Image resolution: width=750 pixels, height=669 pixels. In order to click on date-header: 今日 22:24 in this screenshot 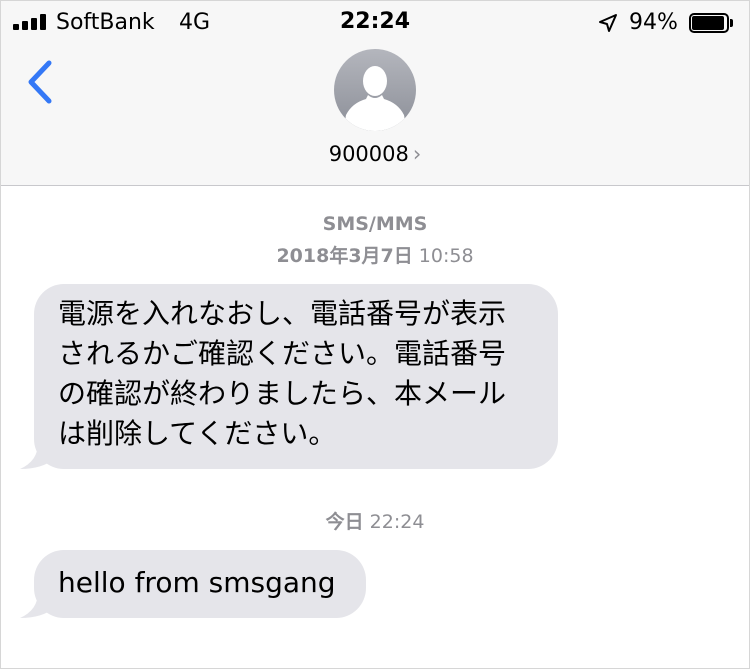, I will do `click(375, 520)`.